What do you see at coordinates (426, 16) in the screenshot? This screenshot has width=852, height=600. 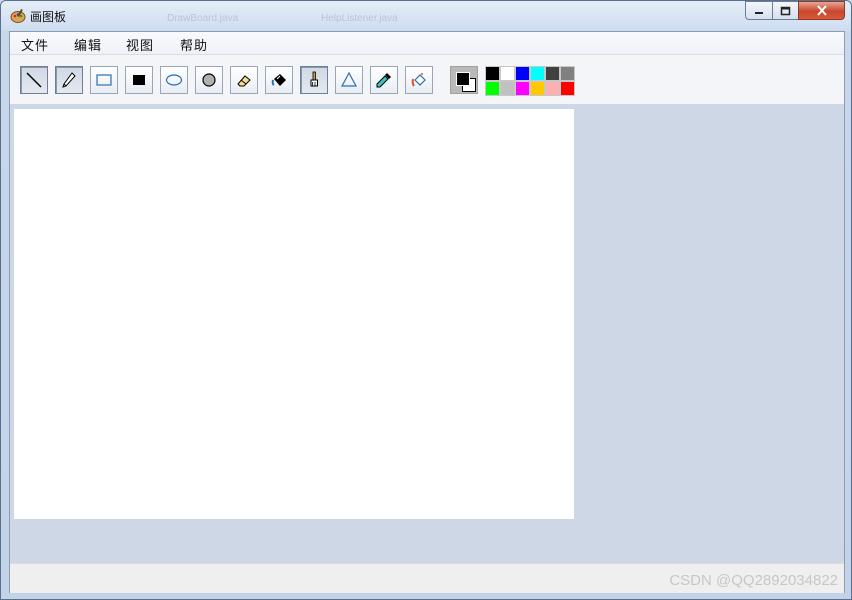 I see `title-bar: 画图板 DrawBoard.java HelpListener.java` at bounding box center [426, 16].